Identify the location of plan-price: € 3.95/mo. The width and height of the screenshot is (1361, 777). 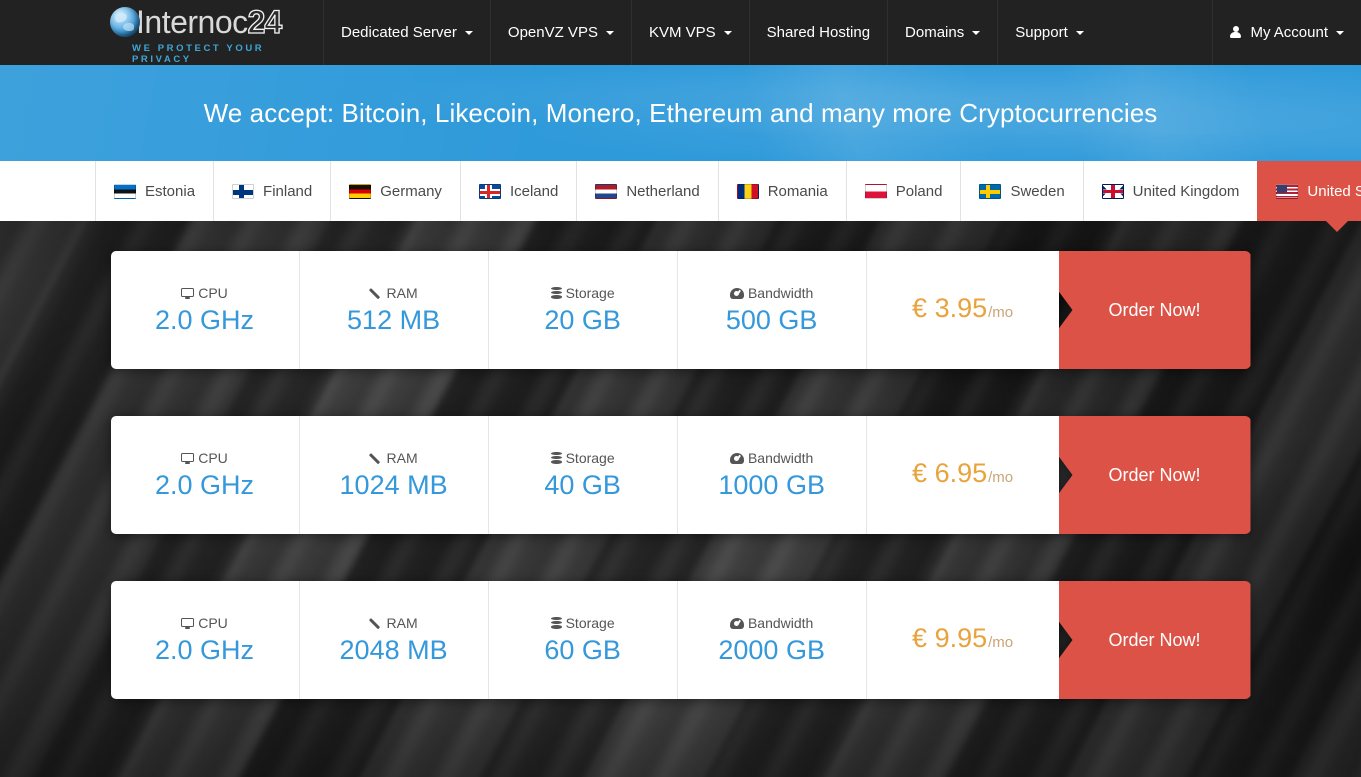
(962, 310).